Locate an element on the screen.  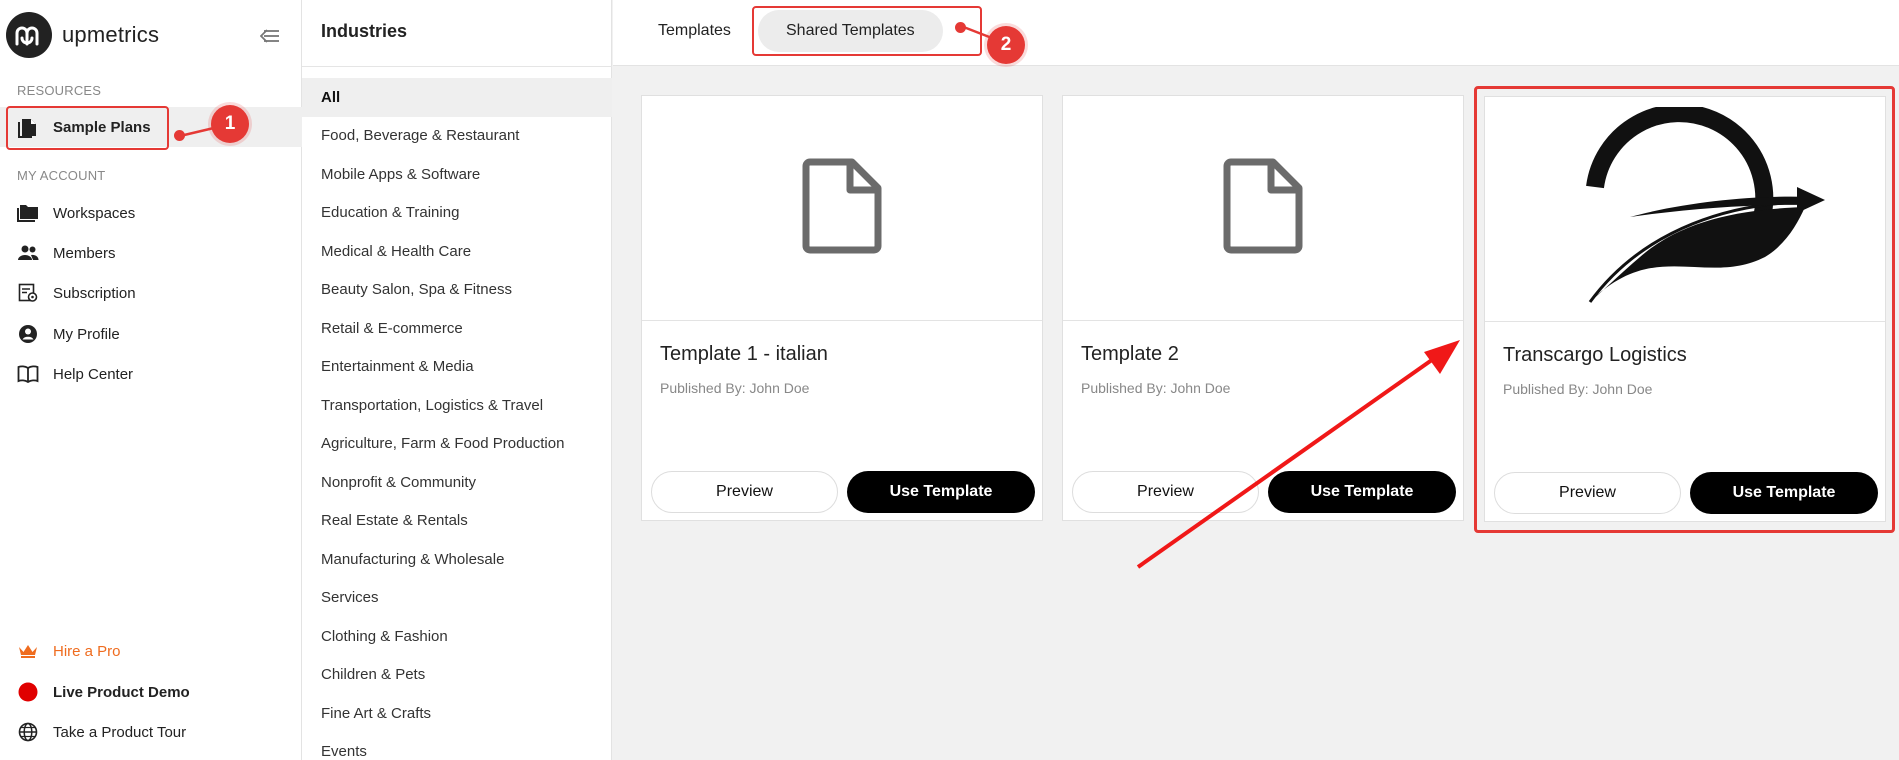
sidebar-item-label: Workspaces is located at coordinates (94, 213).